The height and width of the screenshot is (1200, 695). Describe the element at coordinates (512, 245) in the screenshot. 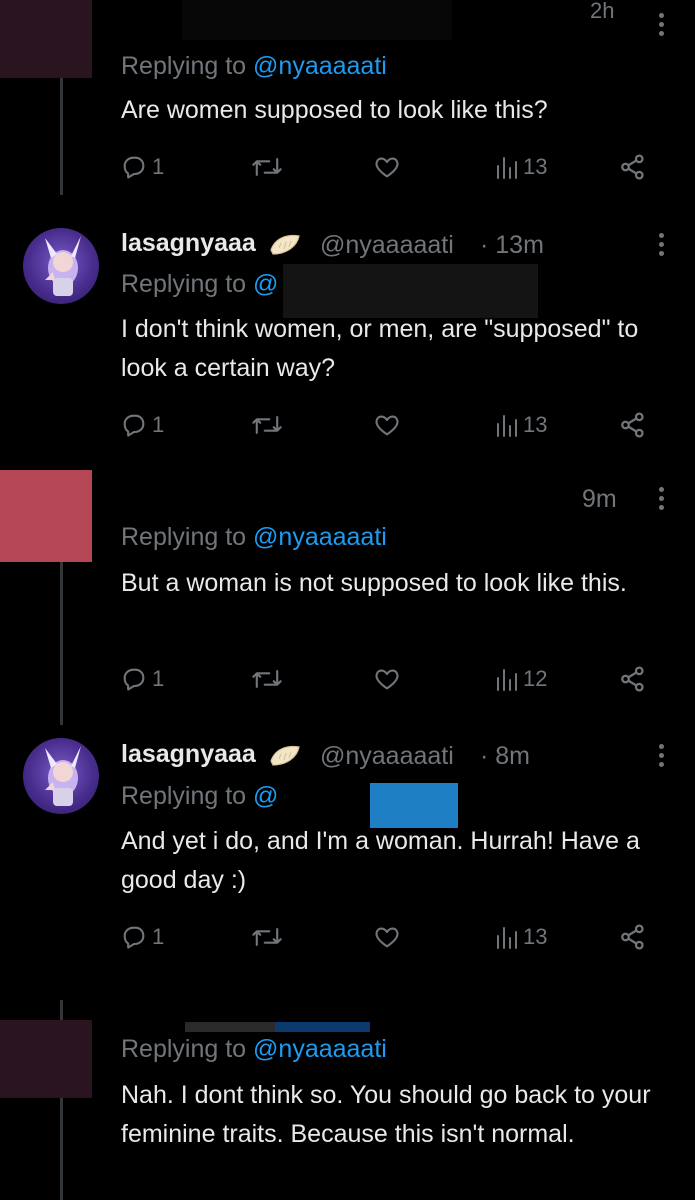

I see `tweet-time: · 13m` at that location.